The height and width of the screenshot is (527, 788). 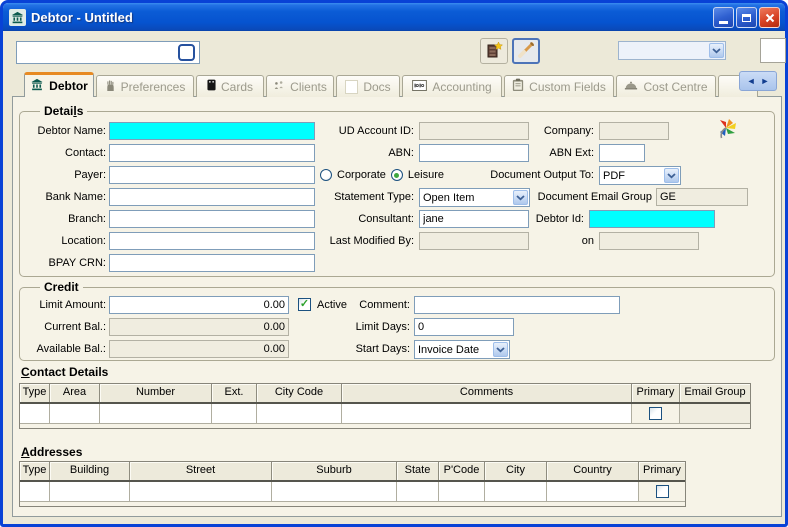 What do you see at coordinates (666, 86) in the screenshot?
I see `tab-cost-centre: Cost Centre` at bounding box center [666, 86].